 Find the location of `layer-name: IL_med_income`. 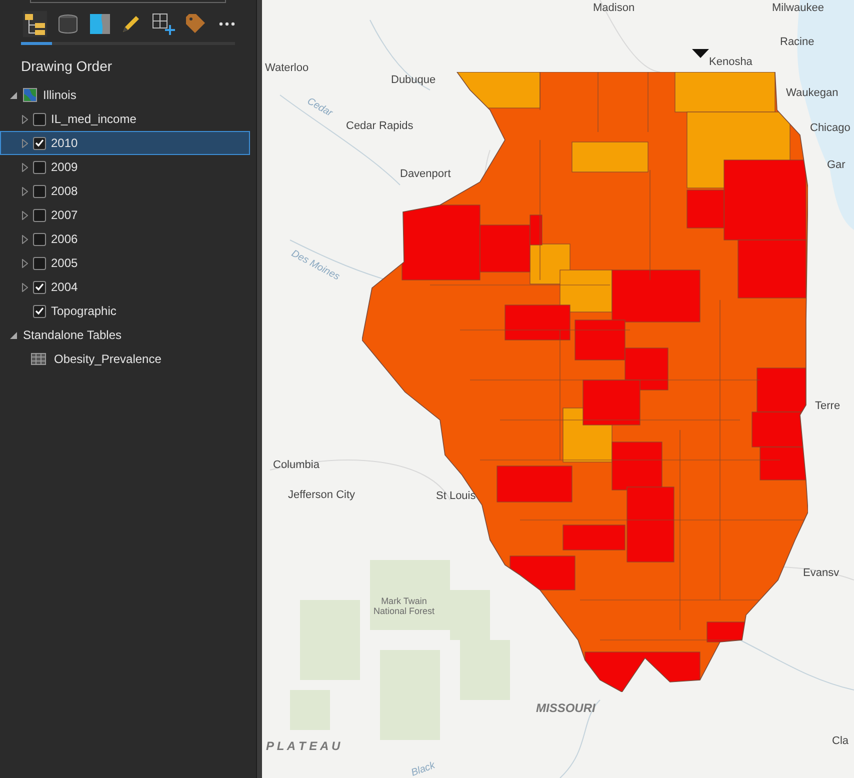

layer-name: IL_med_income is located at coordinates (93, 119).